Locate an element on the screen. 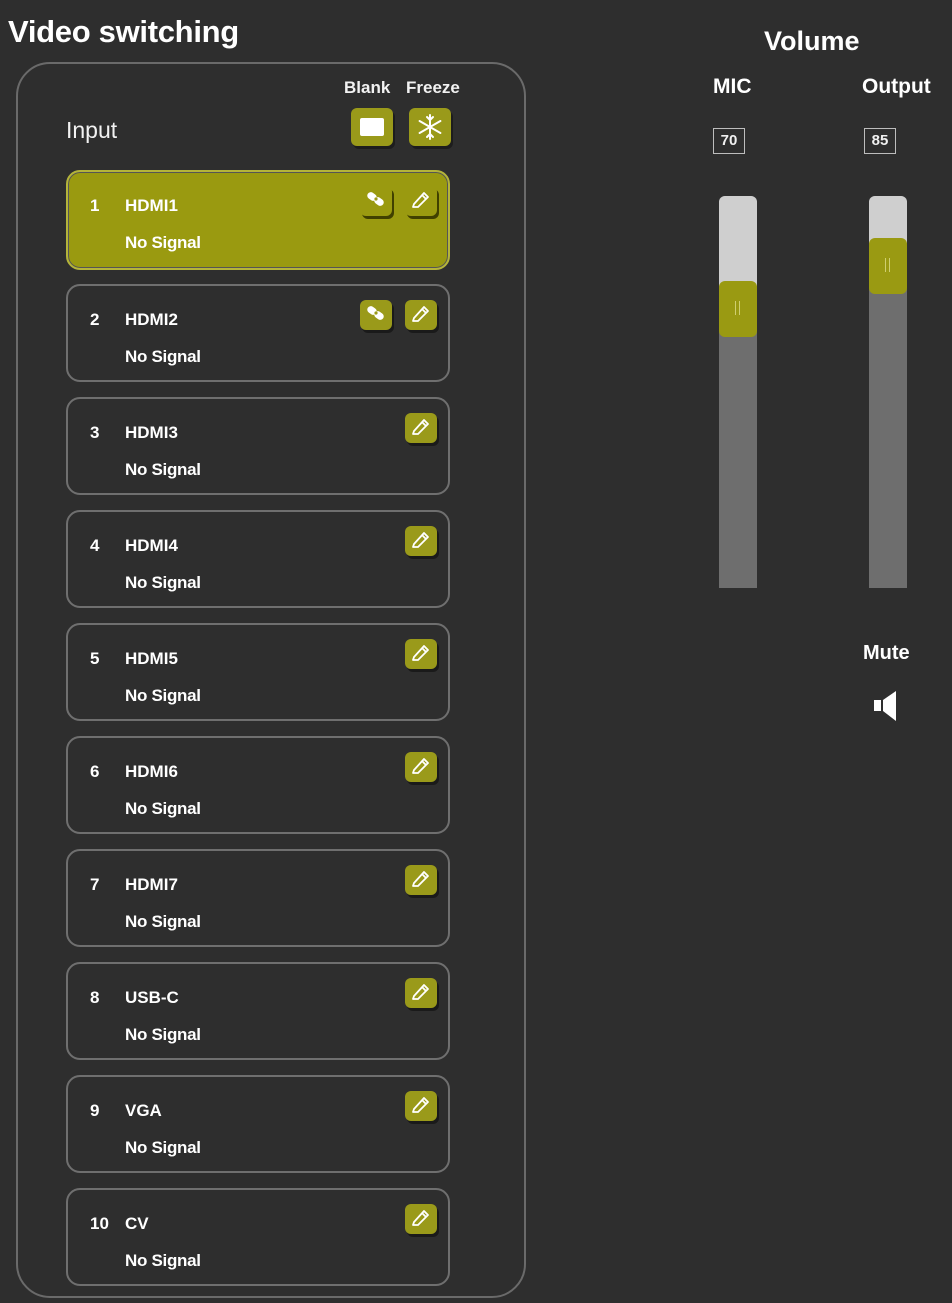 The height and width of the screenshot is (1303, 952). output-slider-thumb is located at coordinates (888, 266).